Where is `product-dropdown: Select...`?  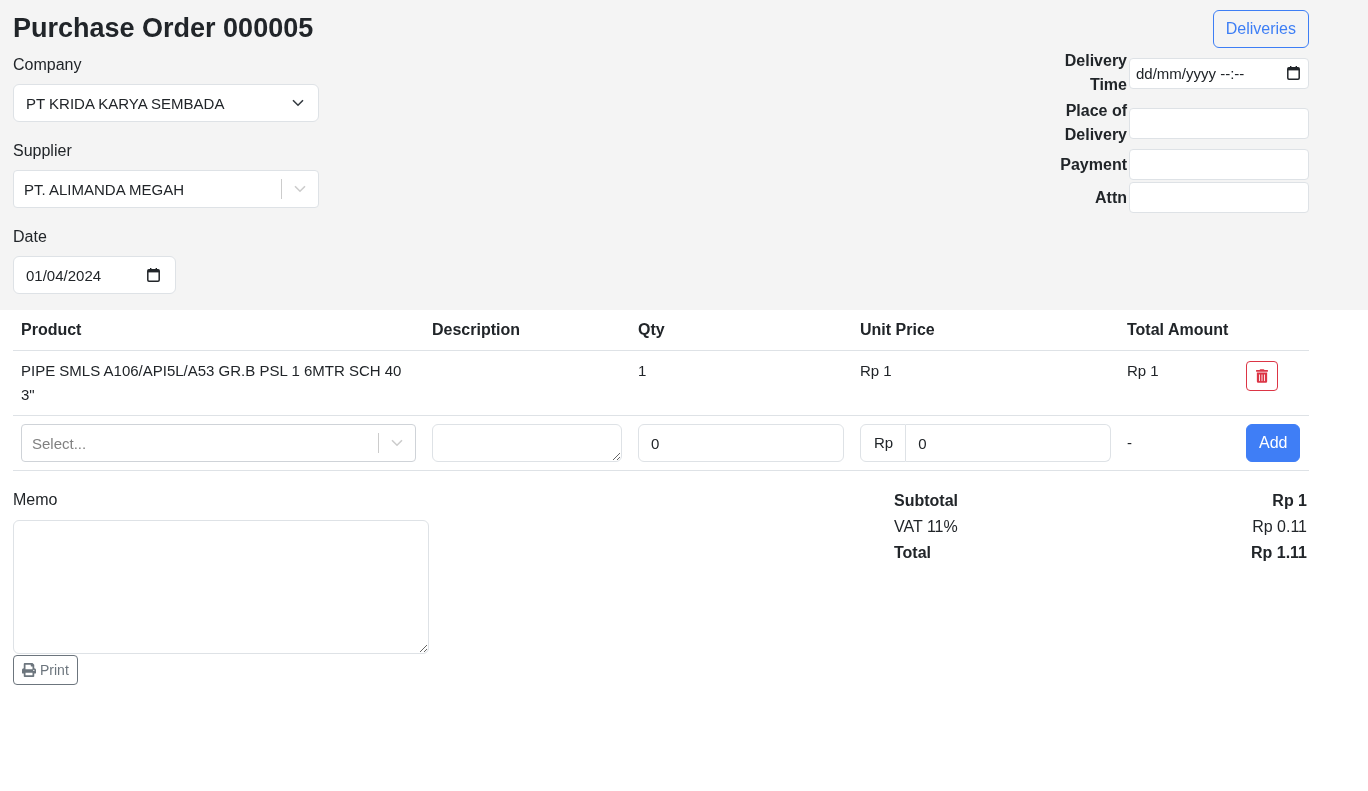 product-dropdown: Select... is located at coordinates (218, 443).